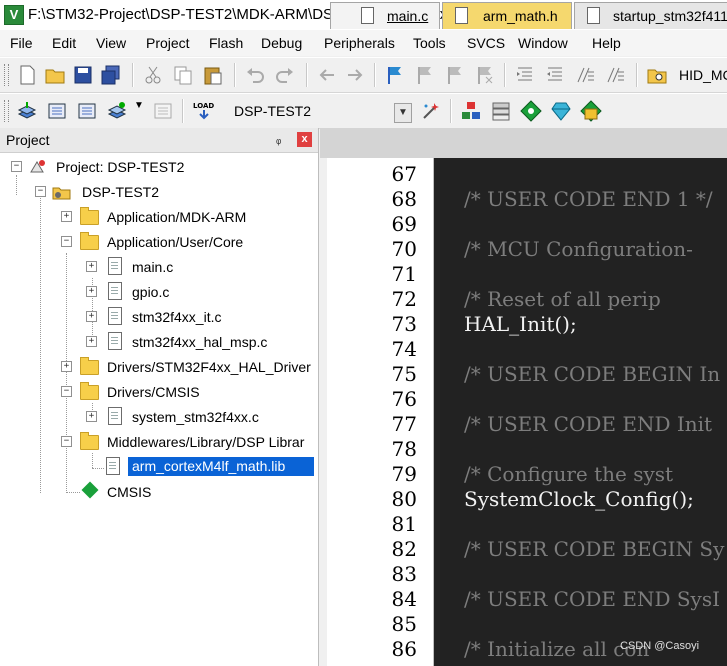 The image size is (727, 666). Describe the element at coordinates (355, 75) in the screenshot. I see `navigate-forward-icon` at that location.